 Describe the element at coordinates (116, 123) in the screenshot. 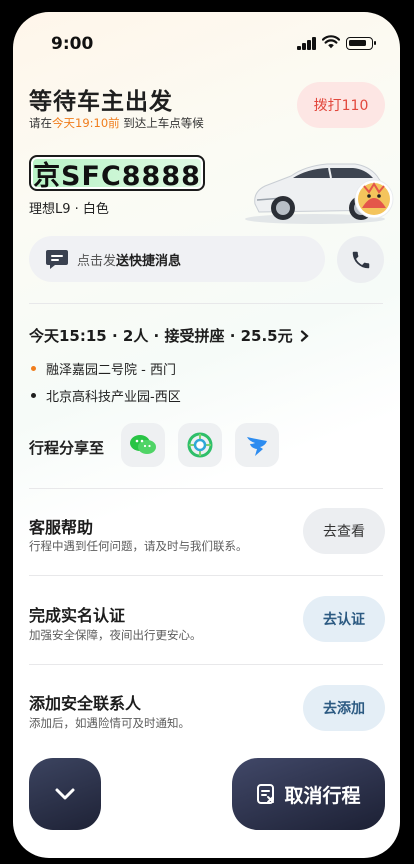

I see `pickup-deadline-text: 请在今天19:10前 到达上车点等候` at that location.